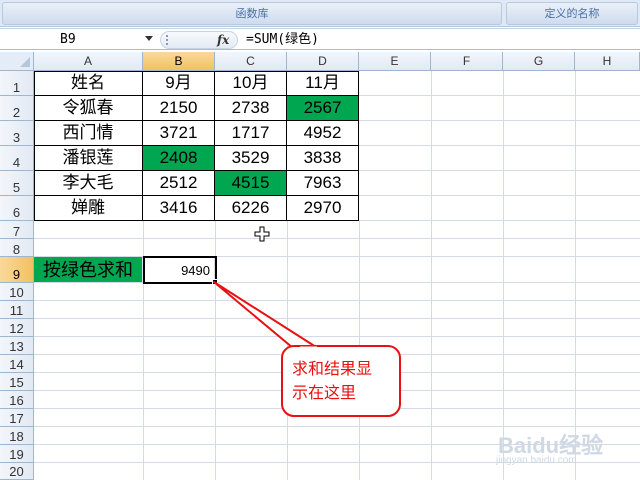  What do you see at coordinates (17, 346) in the screenshot?
I see `row-header-13: 13` at bounding box center [17, 346].